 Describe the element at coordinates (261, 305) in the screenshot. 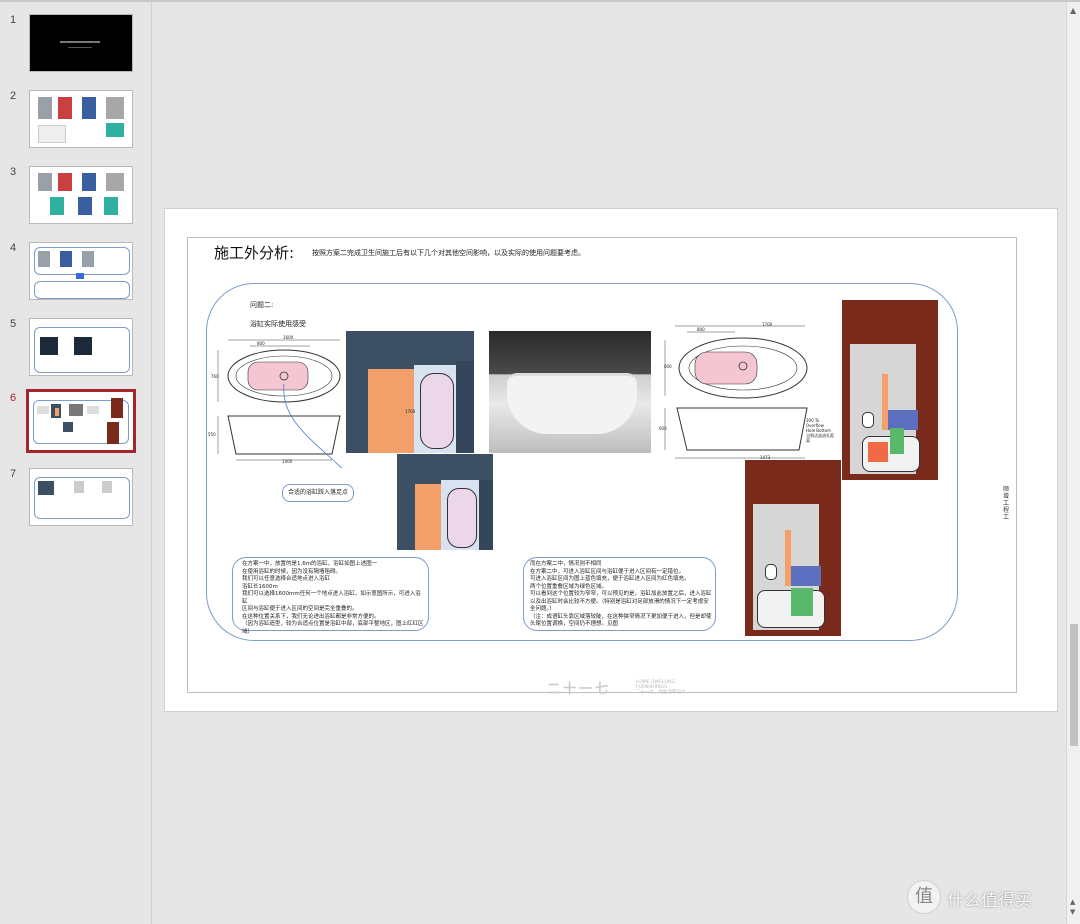

I see `question-label: 问题二:` at that location.